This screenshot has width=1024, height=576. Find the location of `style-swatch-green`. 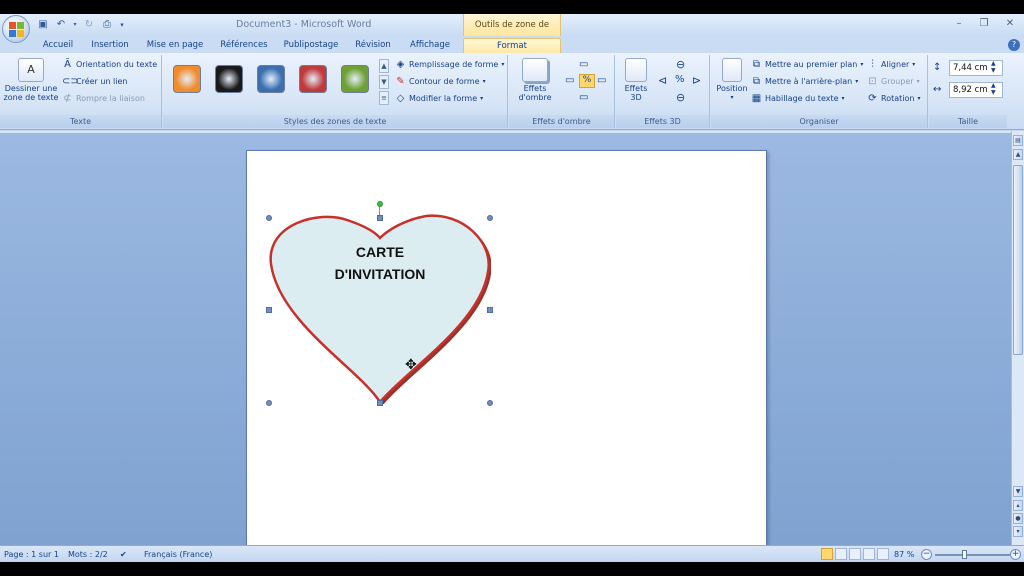

style-swatch-green is located at coordinates (355, 79).